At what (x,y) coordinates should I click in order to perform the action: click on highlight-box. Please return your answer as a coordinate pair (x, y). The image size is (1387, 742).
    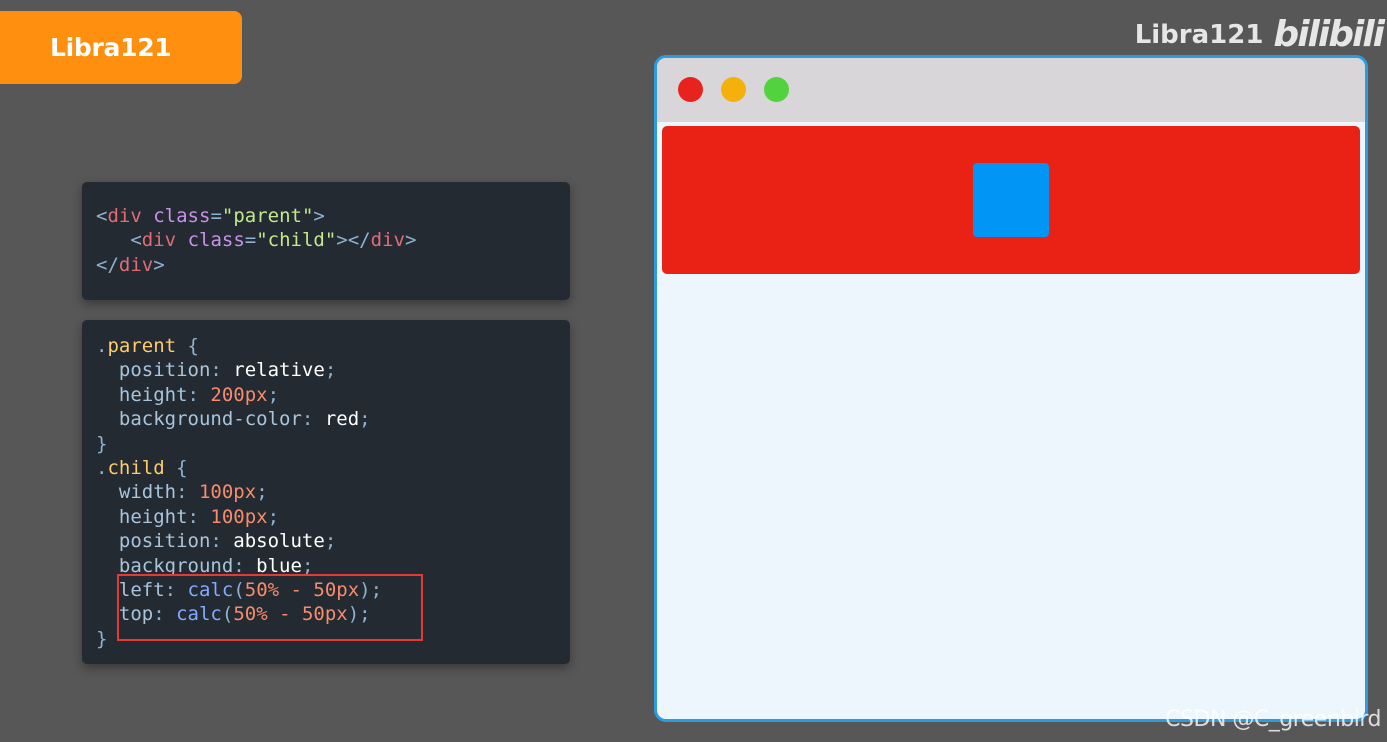
    Looking at the image, I should click on (270, 607).